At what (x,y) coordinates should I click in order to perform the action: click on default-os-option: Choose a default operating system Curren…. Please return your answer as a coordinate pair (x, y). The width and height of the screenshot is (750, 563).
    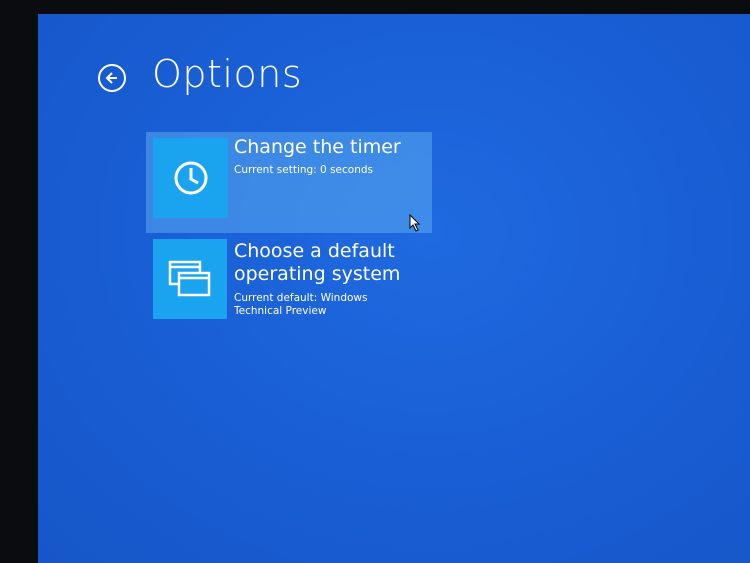
    Looking at the image, I should click on (289, 281).